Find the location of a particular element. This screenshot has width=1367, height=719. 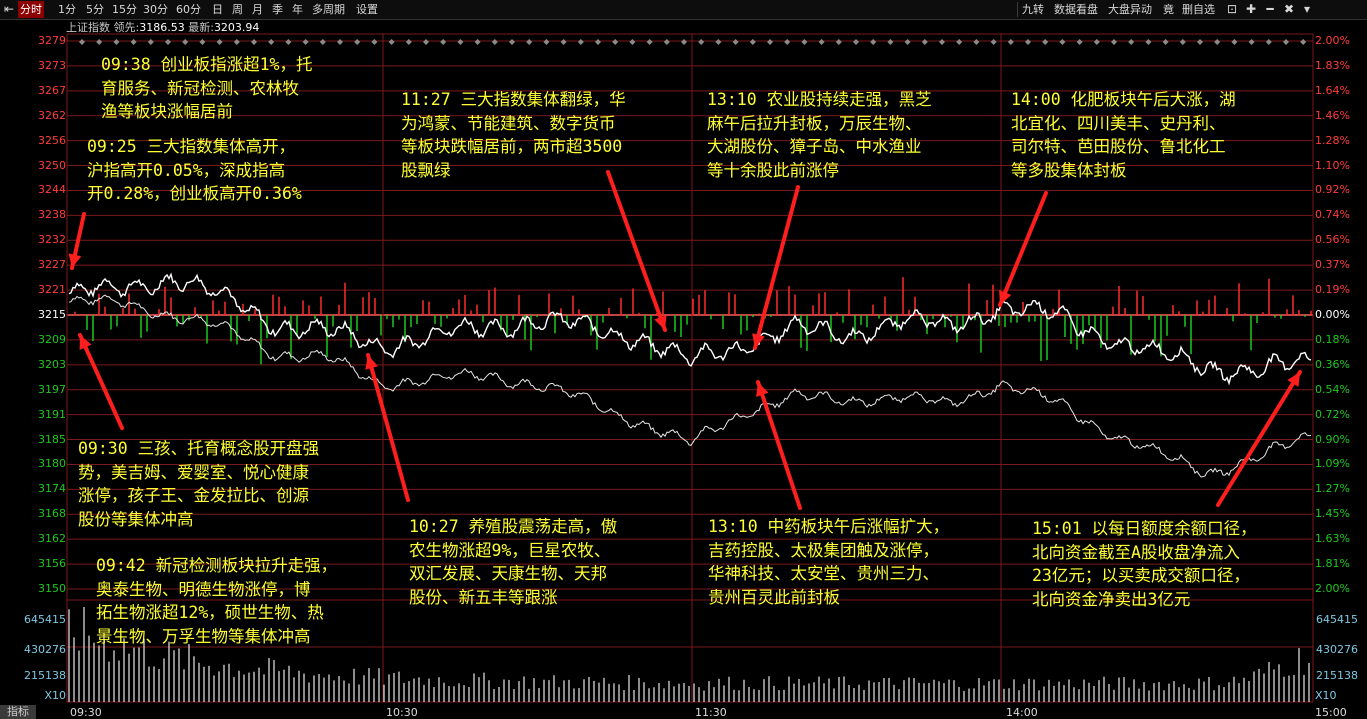

arrow-head-icon is located at coordinates (660, 322).